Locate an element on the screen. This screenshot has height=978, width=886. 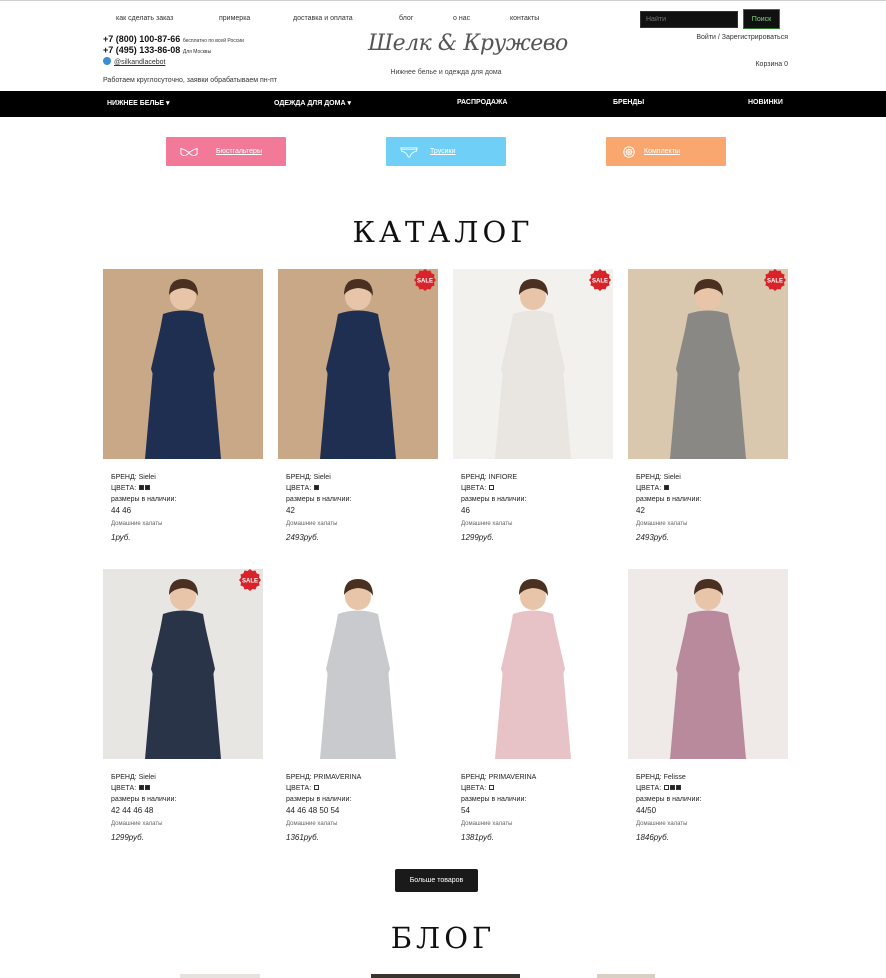
nav-homewear: ОДЕЖДА ДЛЯ ДОМА ▾ is located at coordinates (312, 103).